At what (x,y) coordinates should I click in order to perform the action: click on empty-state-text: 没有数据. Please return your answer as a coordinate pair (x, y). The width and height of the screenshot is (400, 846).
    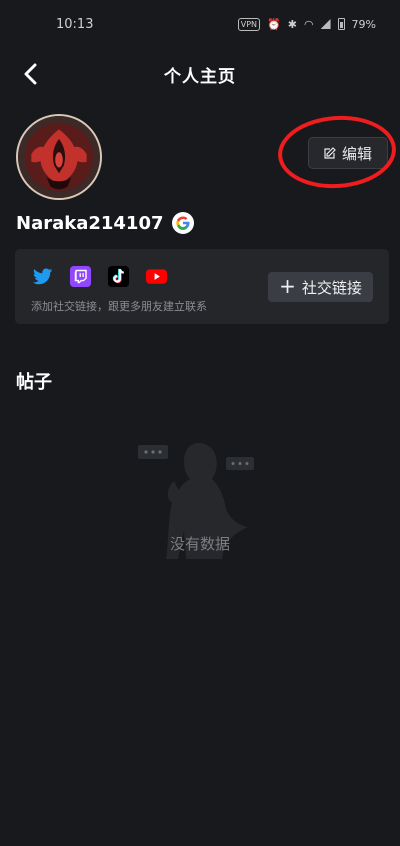
    Looking at the image, I should click on (199, 544).